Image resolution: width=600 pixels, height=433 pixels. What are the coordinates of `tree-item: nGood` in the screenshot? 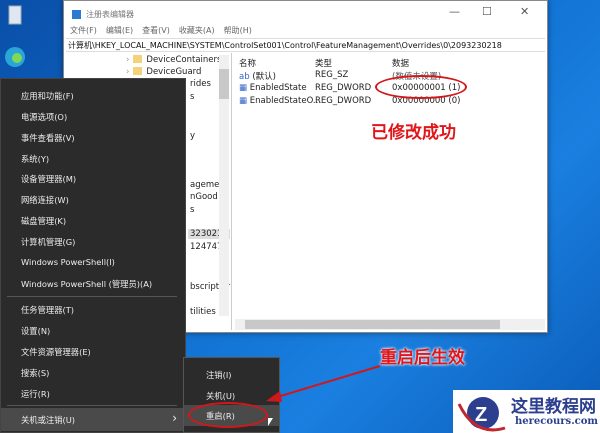 It's located at (204, 197).